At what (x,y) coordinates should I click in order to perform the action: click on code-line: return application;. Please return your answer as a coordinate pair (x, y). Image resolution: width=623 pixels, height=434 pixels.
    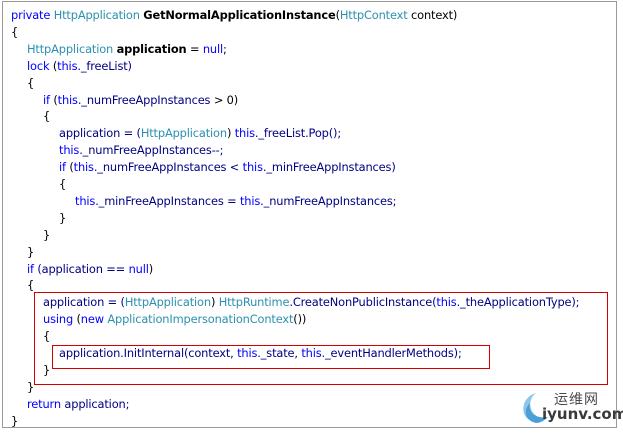
    Looking at the image, I should click on (78, 404).